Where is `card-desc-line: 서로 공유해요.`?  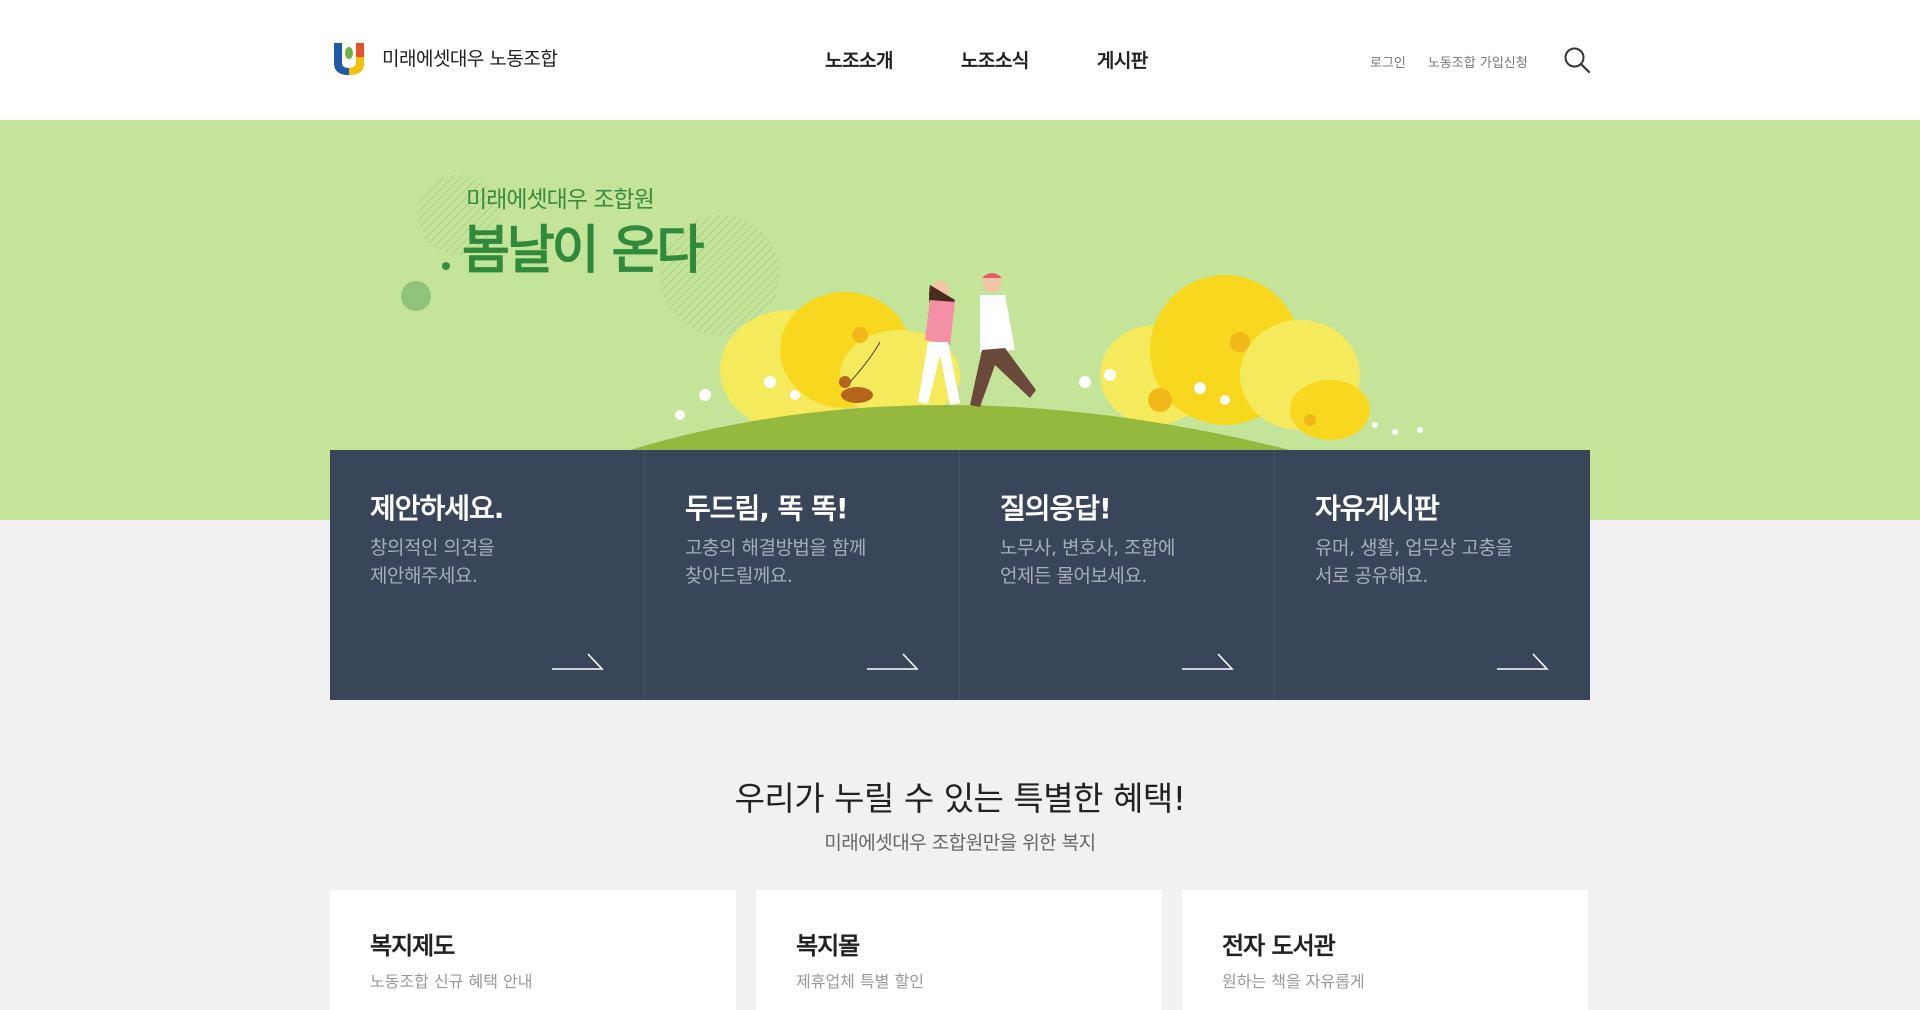 card-desc-line: 서로 공유해요. is located at coordinates (1371, 576).